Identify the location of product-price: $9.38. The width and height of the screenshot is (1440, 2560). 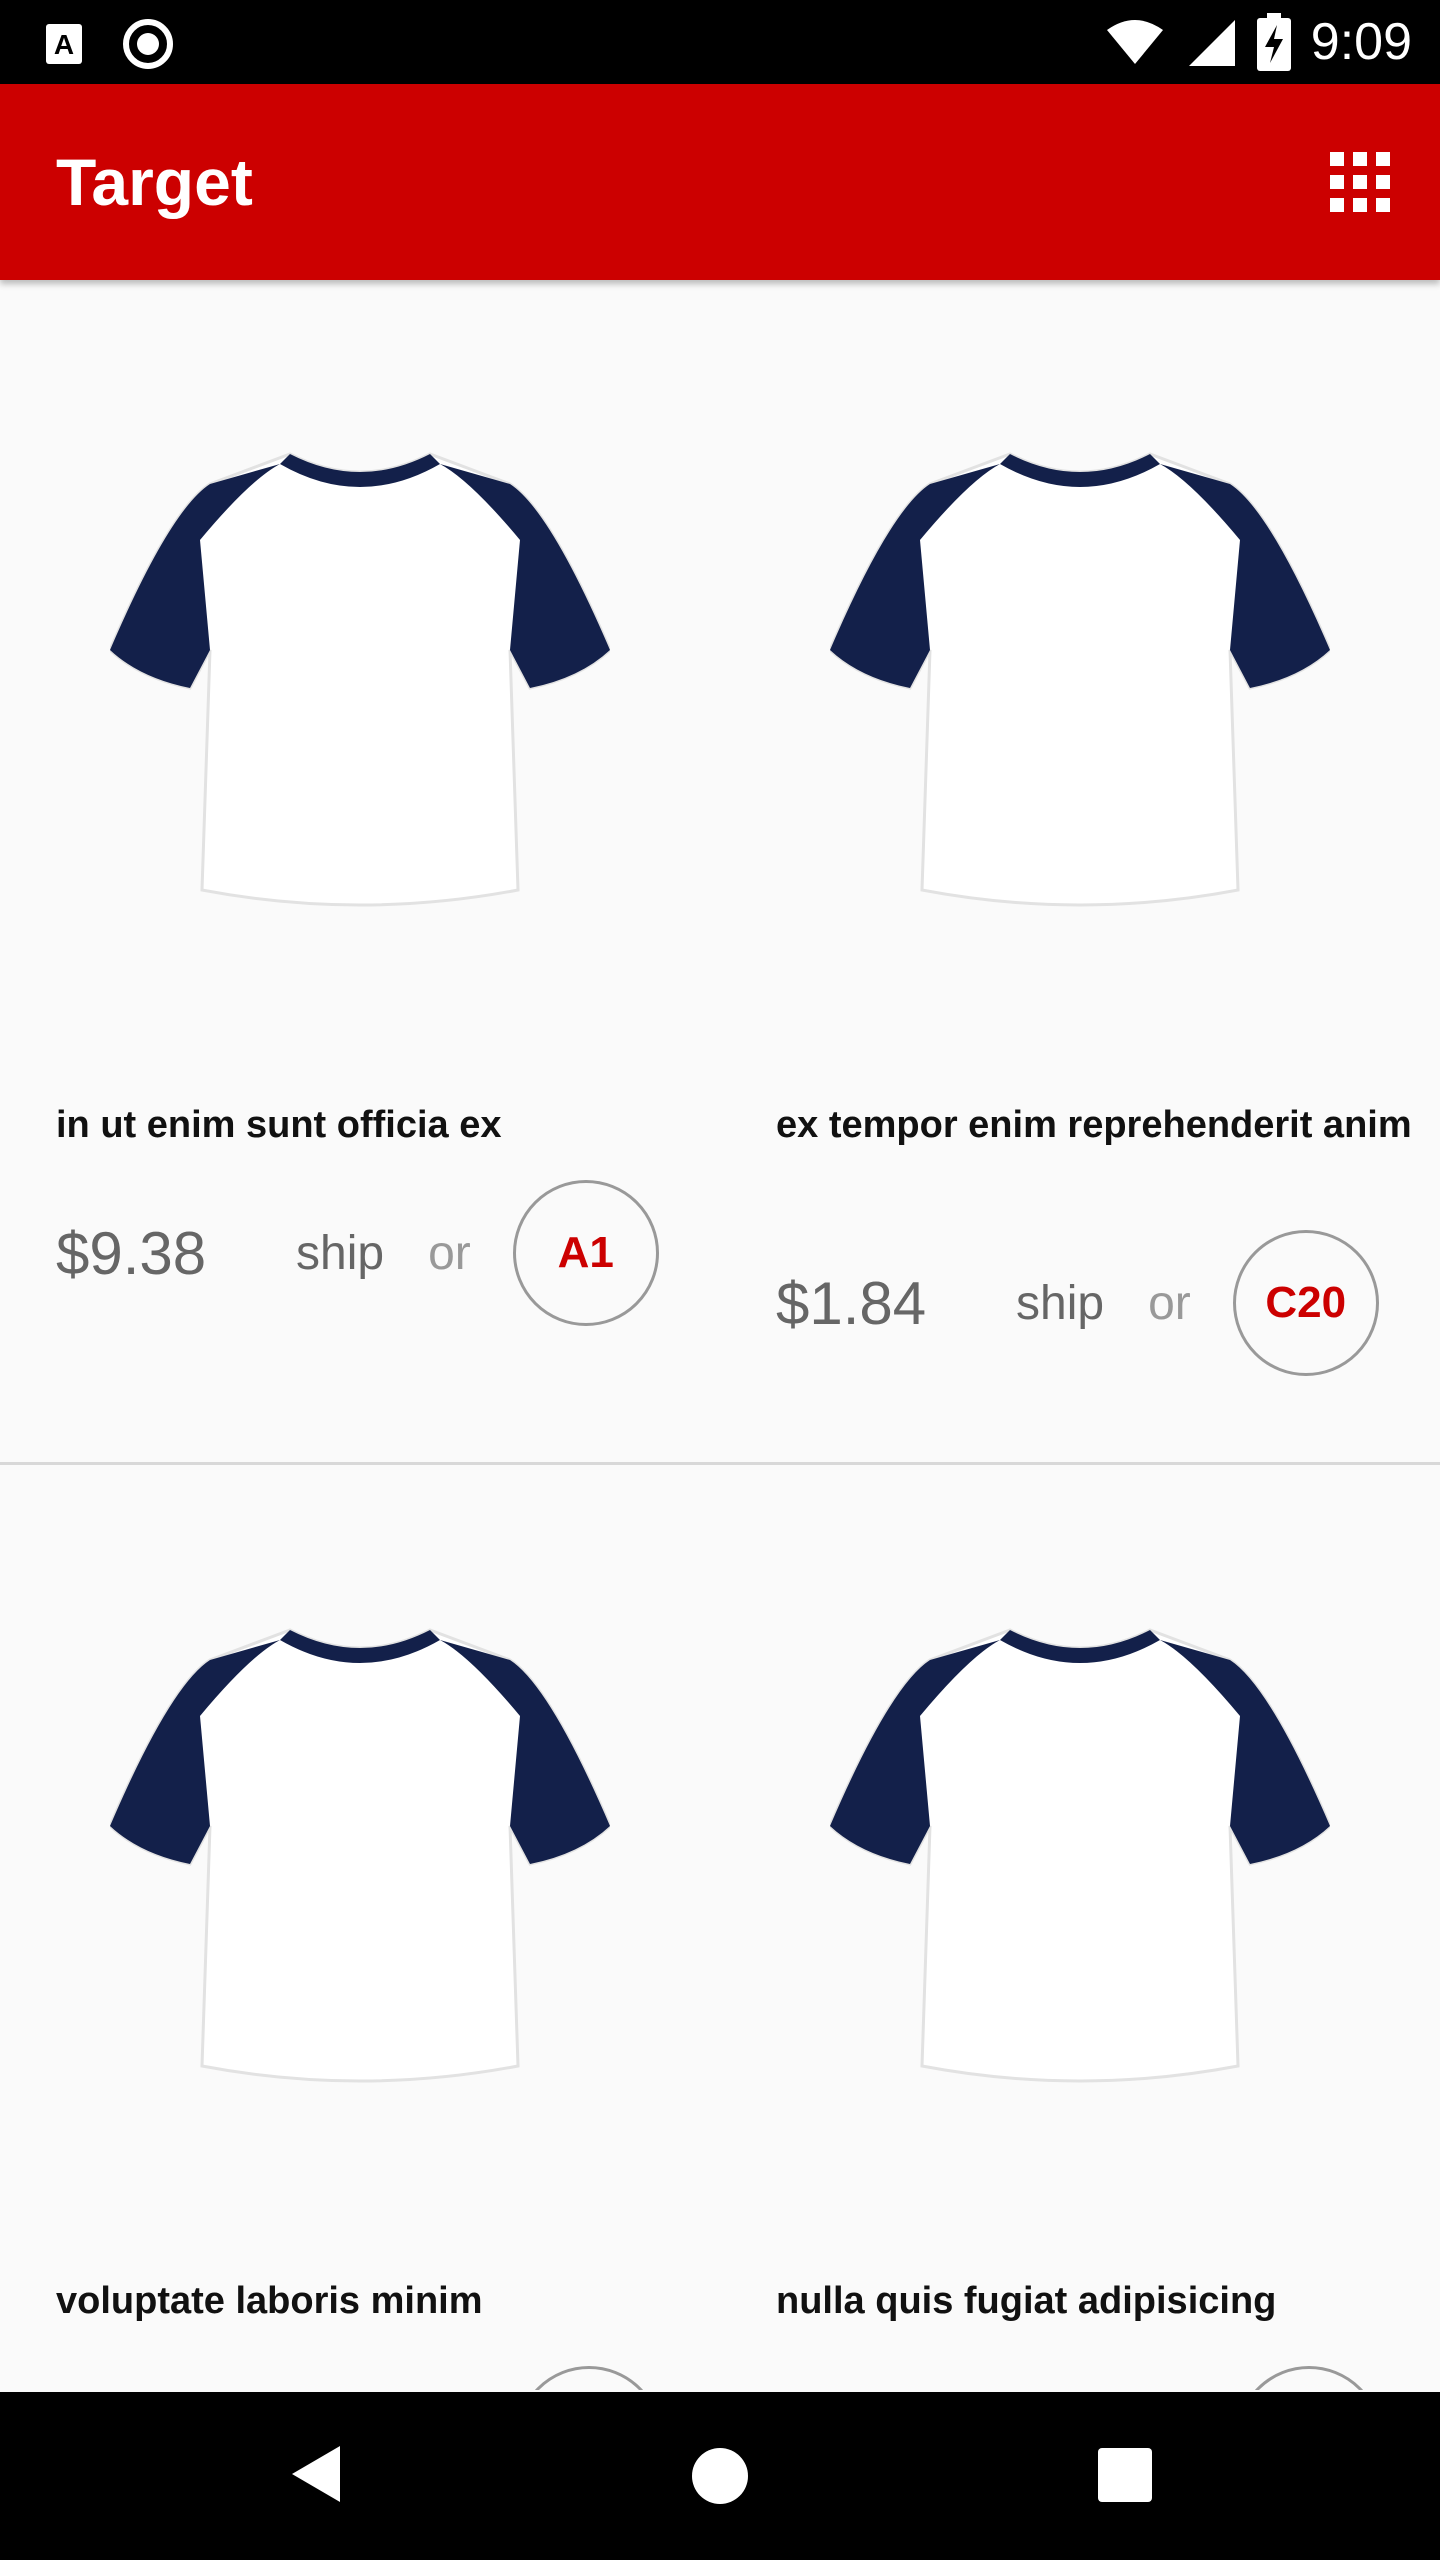
(131, 1253).